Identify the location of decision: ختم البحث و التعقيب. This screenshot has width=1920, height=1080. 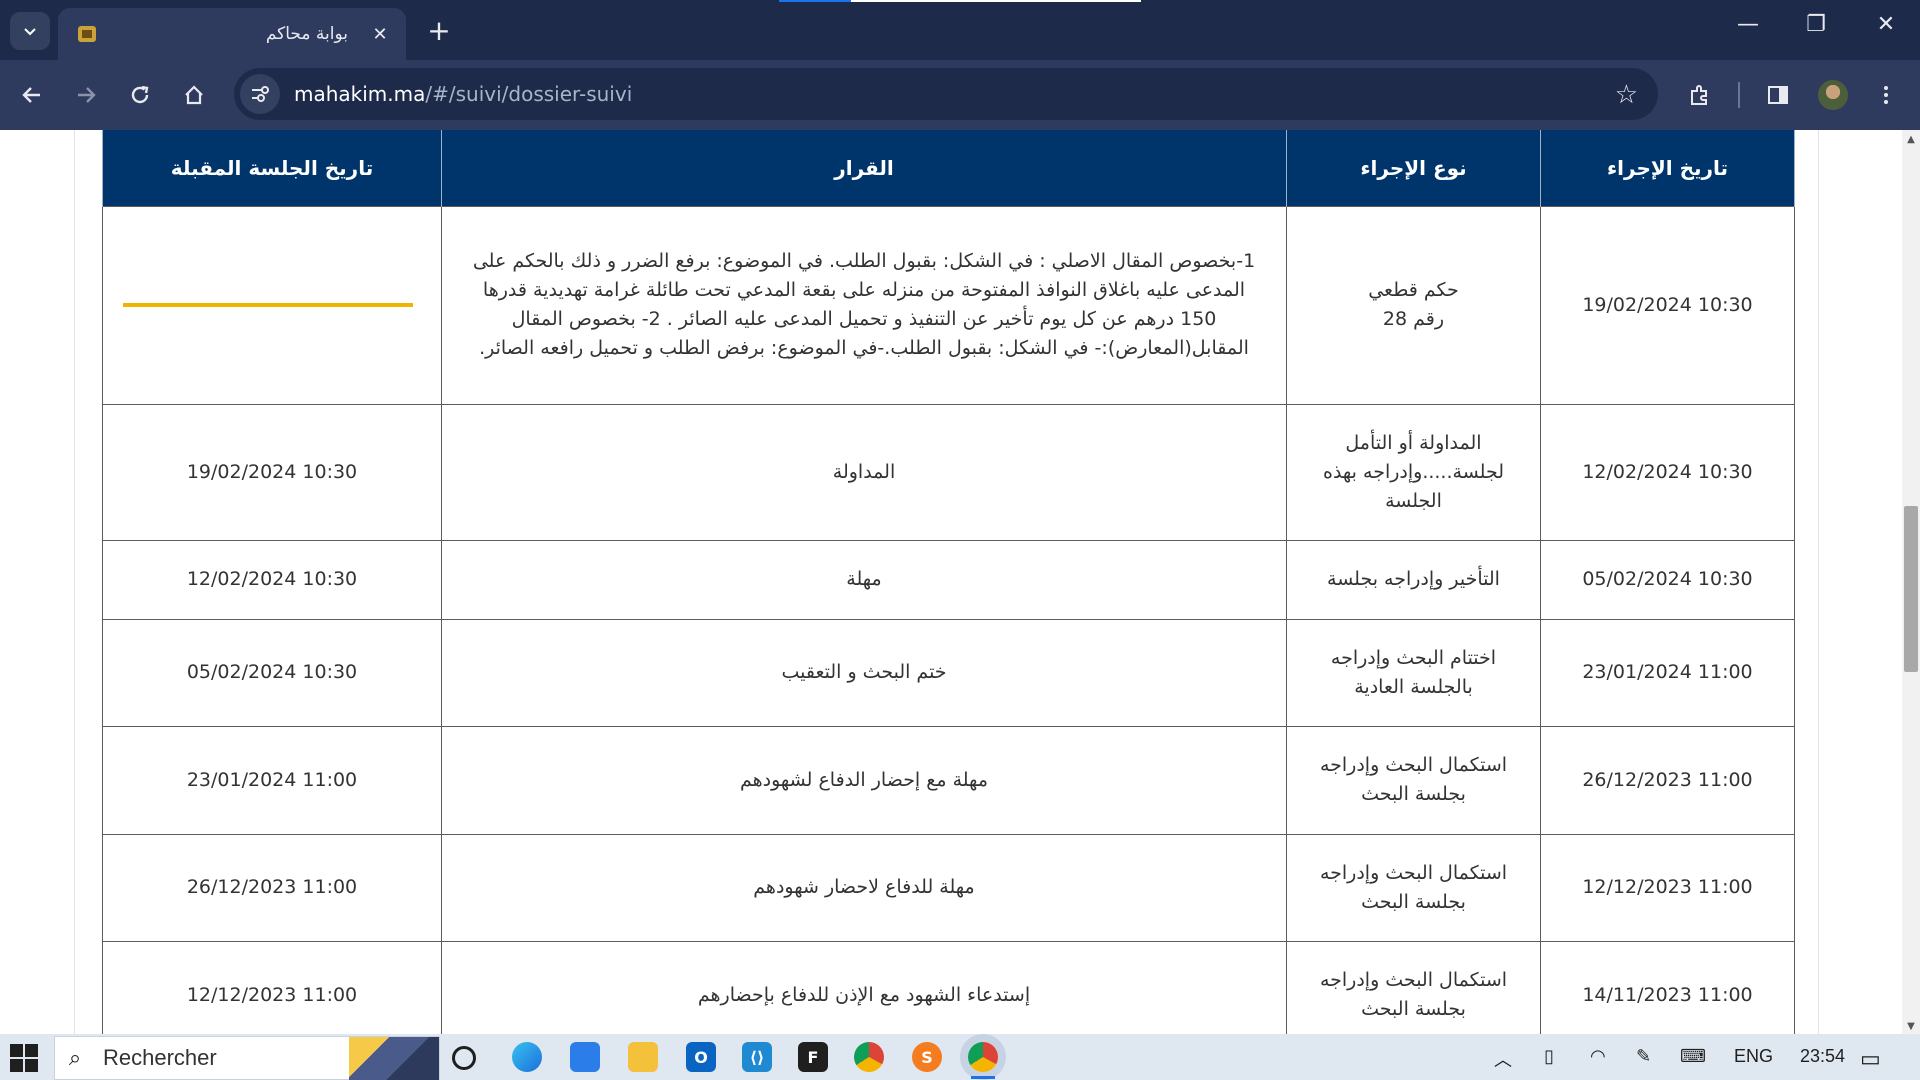
(864, 672).